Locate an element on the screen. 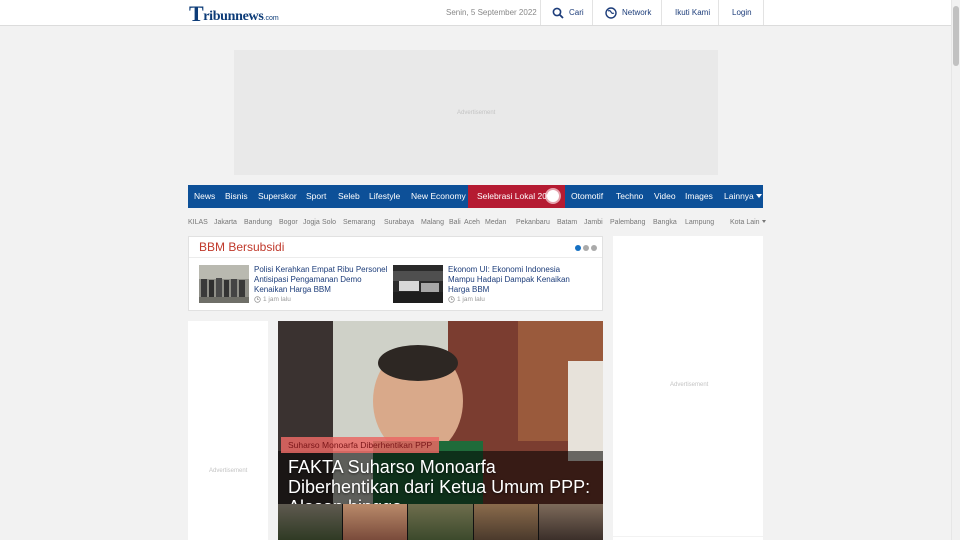  topic-title: BBM Bersubsidi is located at coordinates (241, 247).